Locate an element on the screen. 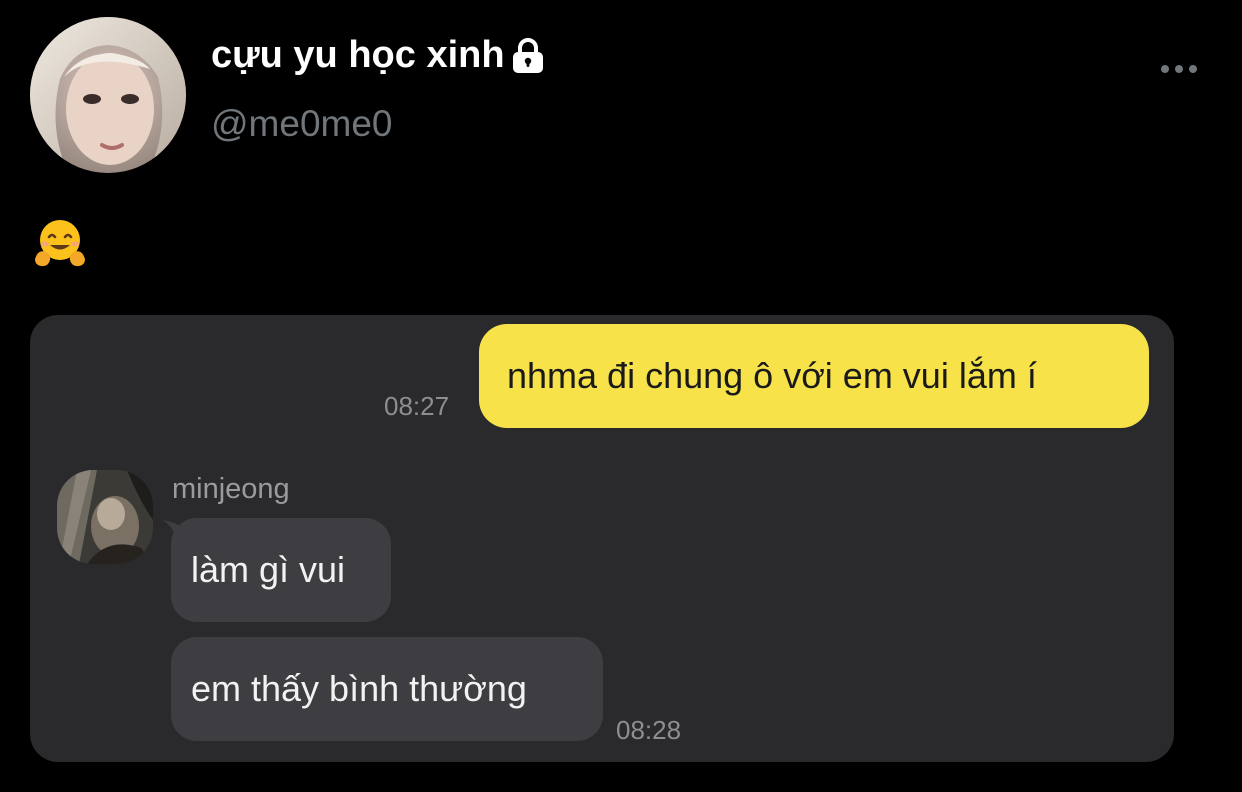 The image size is (1242, 792). profile-handle: @me0me0 is located at coordinates (302, 124).